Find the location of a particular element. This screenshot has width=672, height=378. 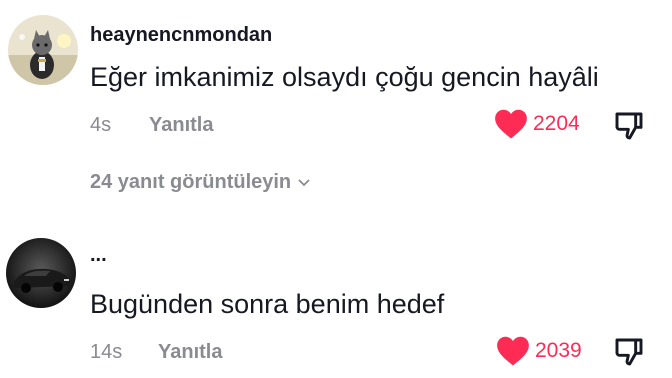

view-replies-label: 24 yanıt görüntüleyin is located at coordinates (191, 182).